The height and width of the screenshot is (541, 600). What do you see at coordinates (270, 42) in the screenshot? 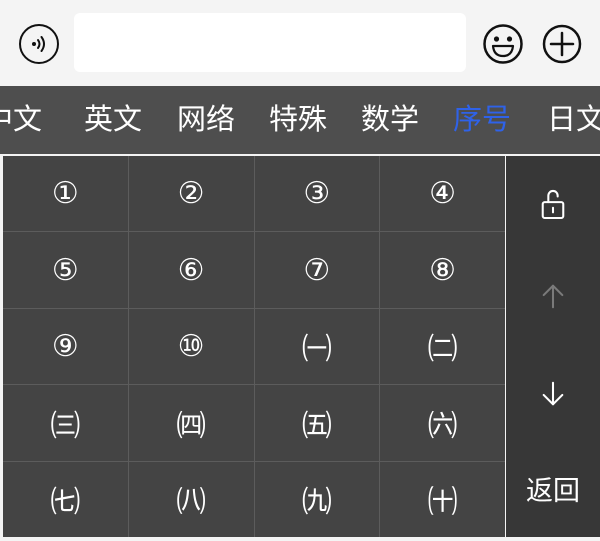
I see `text-input-field` at bounding box center [270, 42].